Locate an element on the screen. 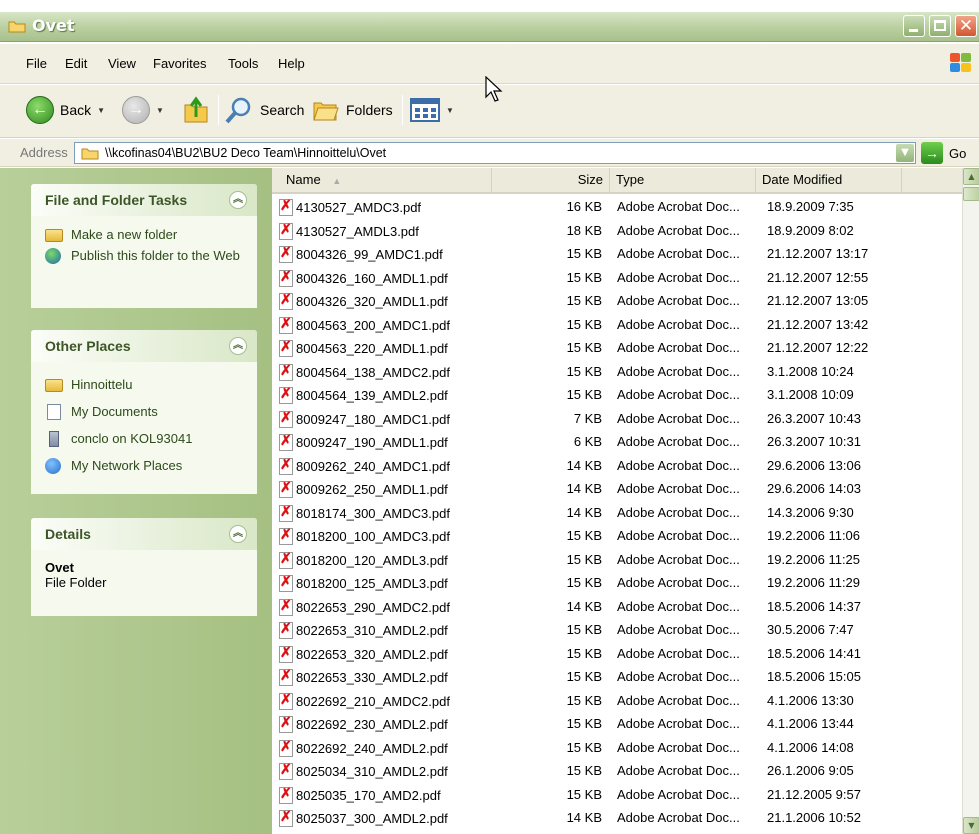  file-name: 8025035_170_AMD2.pdf is located at coordinates (368, 795).